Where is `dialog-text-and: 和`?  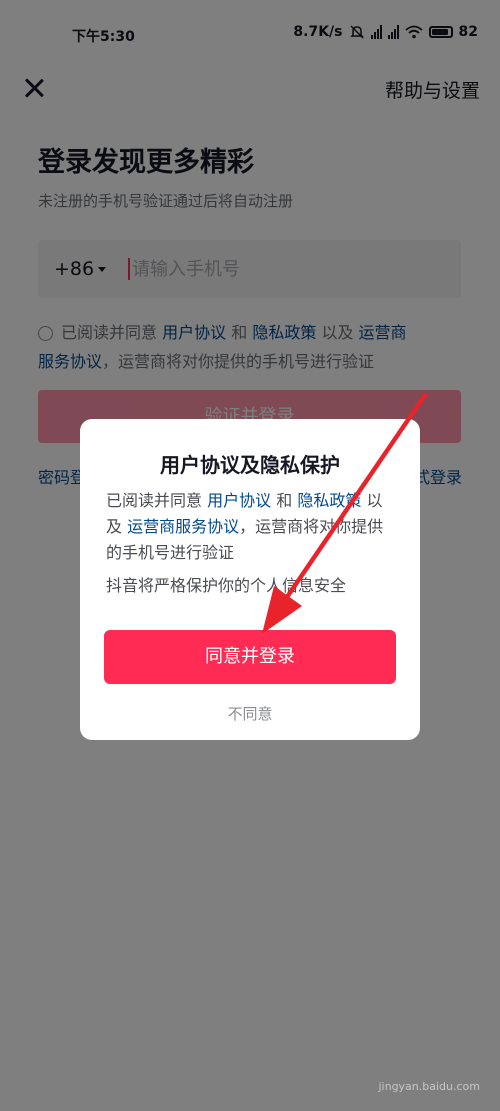
dialog-text-and: 和 is located at coordinates (284, 500).